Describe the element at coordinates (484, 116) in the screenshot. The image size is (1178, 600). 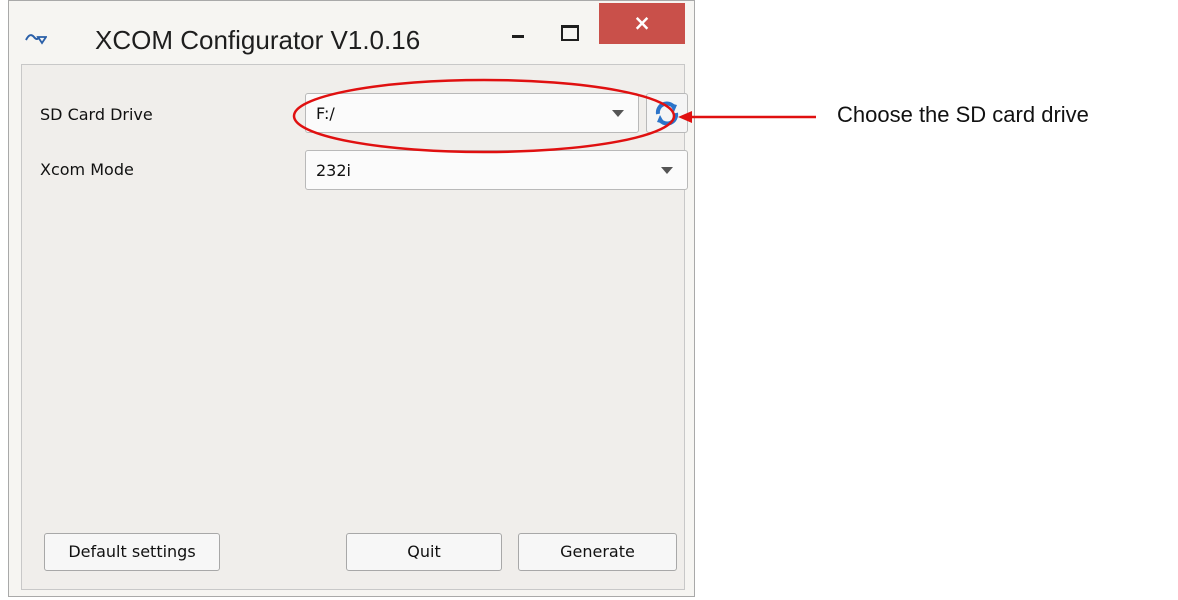
I see `annotation-ellipse` at that location.